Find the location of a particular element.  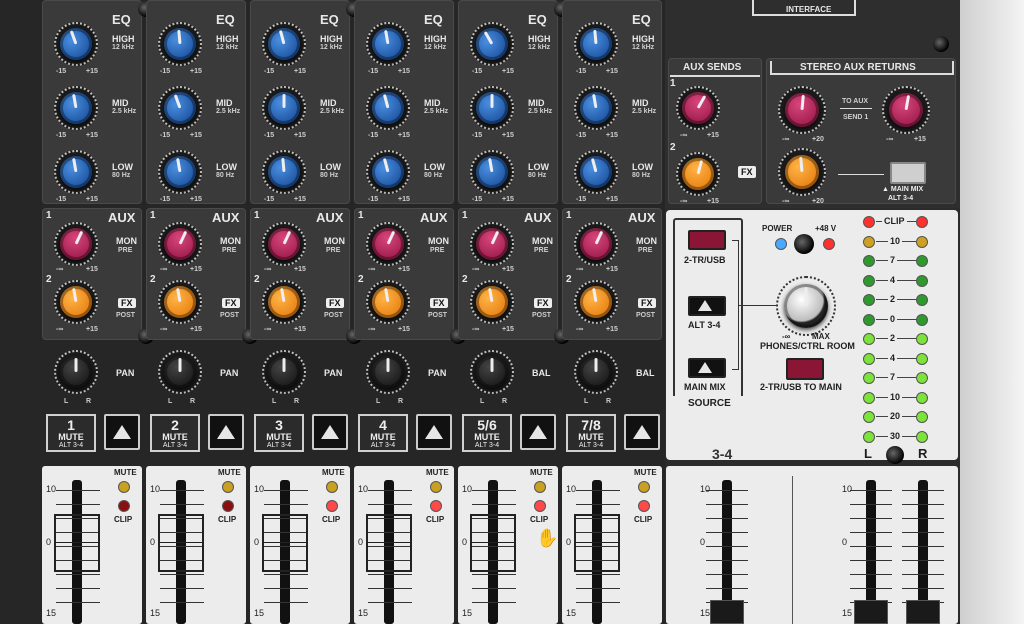

source-main-mix-button is located at coordinates (707, 368).